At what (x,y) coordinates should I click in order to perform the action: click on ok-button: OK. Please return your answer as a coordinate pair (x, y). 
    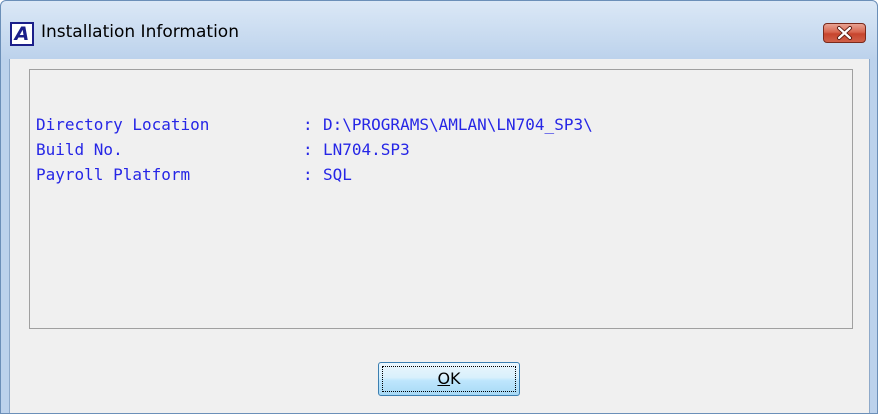
    Looking at the image, I should click on (449, 379).